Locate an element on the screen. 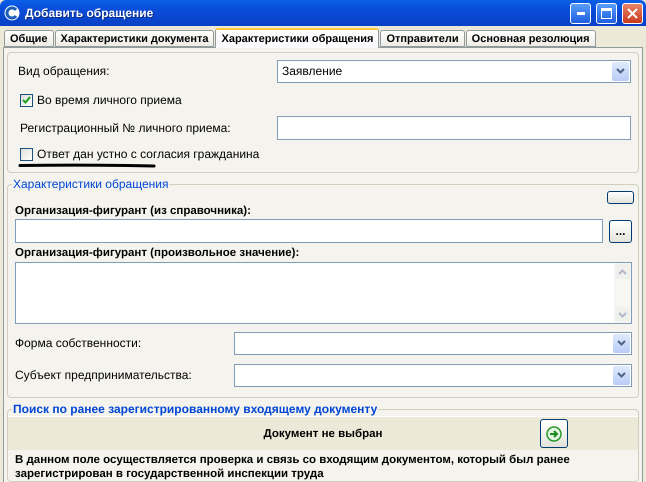 The image size is (646, 482). minimize-button is located at coordinates (580, 13).